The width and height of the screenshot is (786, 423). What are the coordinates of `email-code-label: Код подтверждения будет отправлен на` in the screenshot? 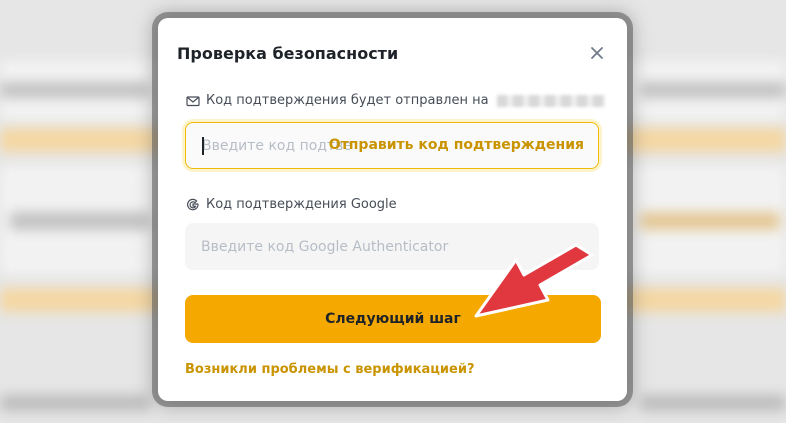 It's located at (347, 100).